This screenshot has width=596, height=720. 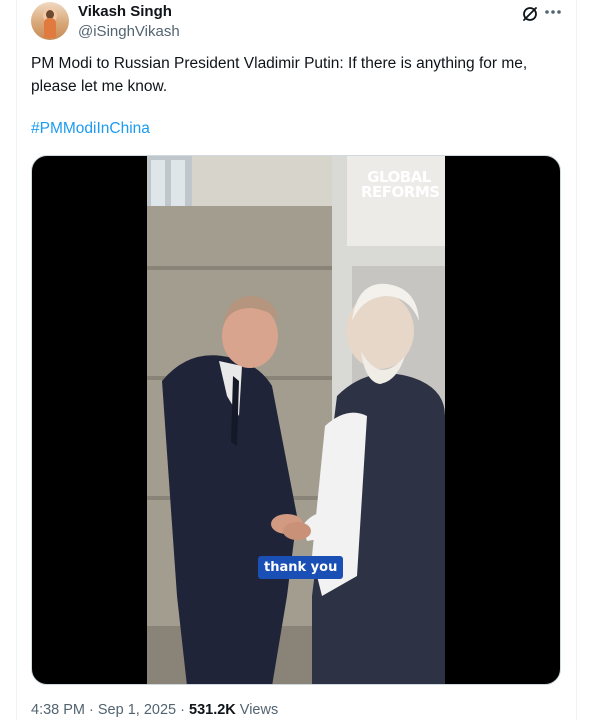 What do you see at coordinates (58, 710) in the screenshot?
I see `tweet-time: 4:38 PM` at bounding box center [58, 710].